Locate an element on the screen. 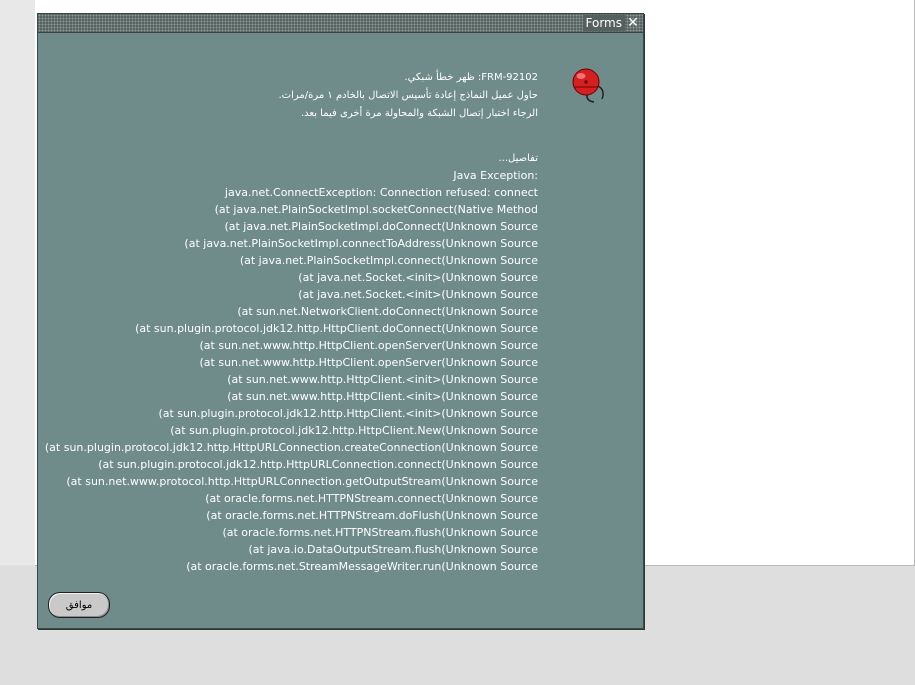  alarm-bell-icon is located at coordinates (588, 85).